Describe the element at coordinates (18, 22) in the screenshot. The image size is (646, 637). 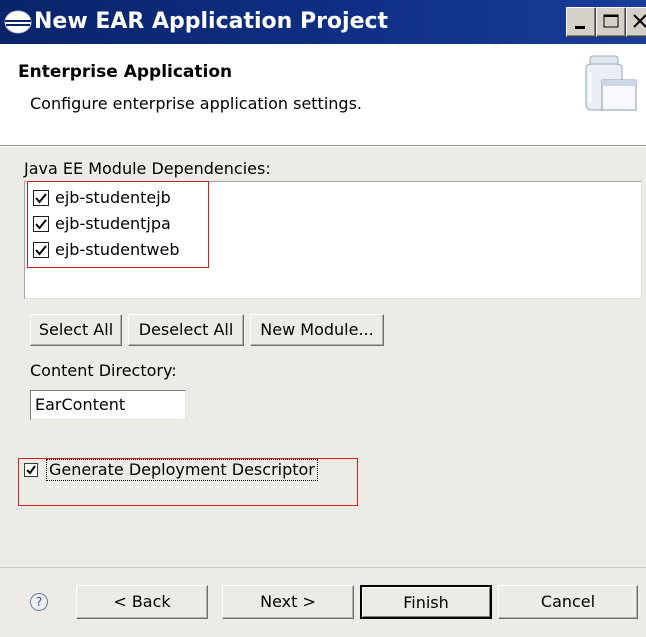
I see `eclipse-icon` at that location.